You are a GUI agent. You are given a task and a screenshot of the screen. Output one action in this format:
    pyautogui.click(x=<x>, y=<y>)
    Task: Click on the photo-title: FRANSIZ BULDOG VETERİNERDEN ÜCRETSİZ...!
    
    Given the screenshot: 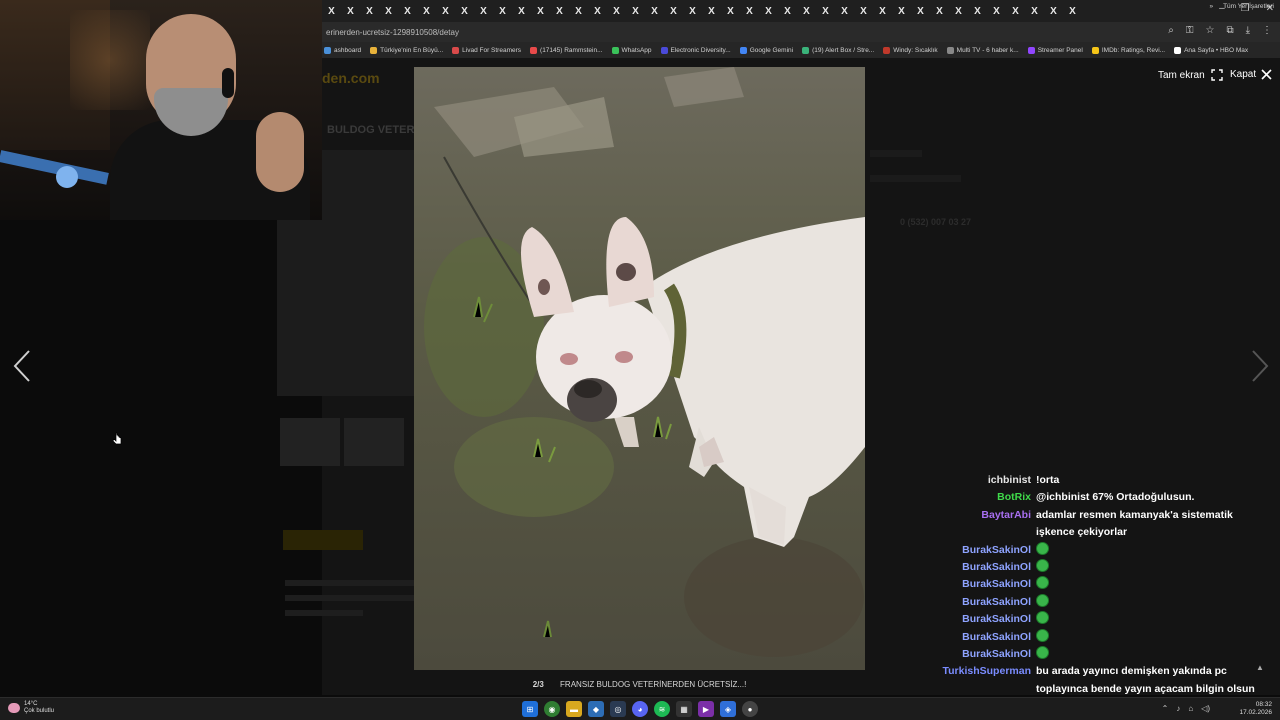 What is the action you would take?
    pyautogui.click(x=653, y=684)
    